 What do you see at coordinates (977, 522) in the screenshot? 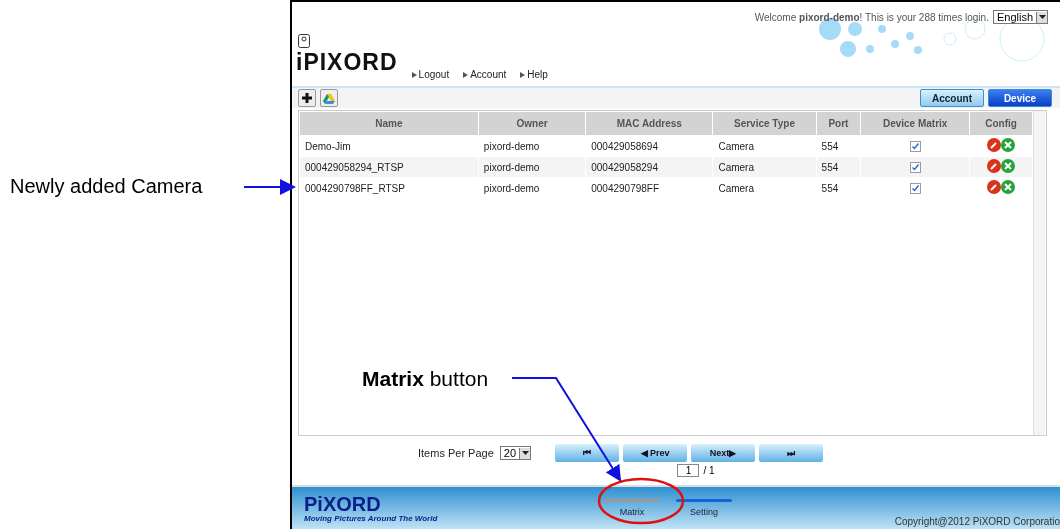
I see `copyright-text: Copyright@2012 PiXORD Corporatio` at bounding box center [977, 522].